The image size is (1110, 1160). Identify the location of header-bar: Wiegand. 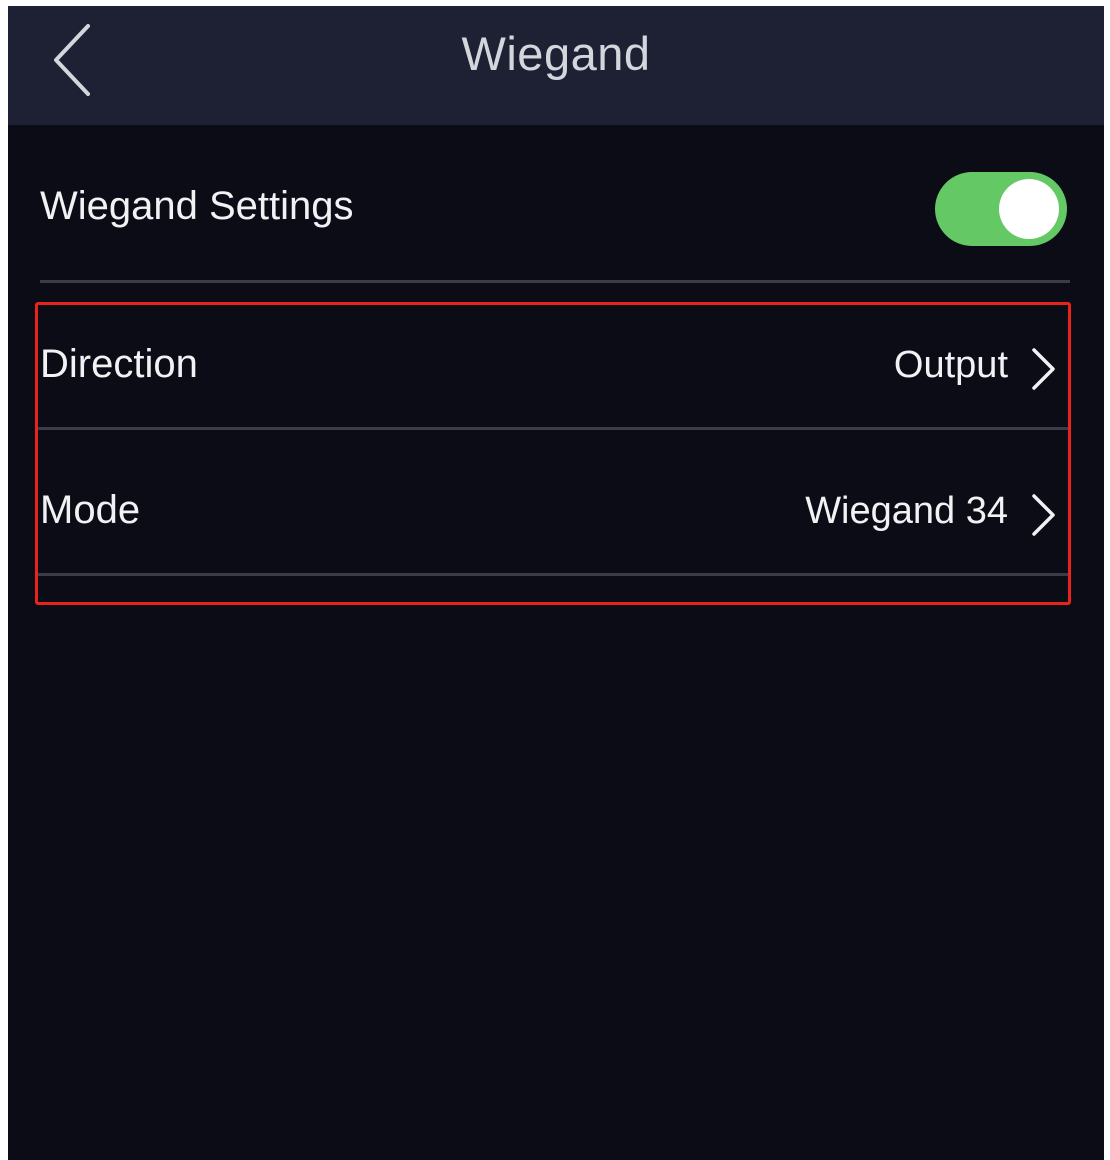
(556, 65).